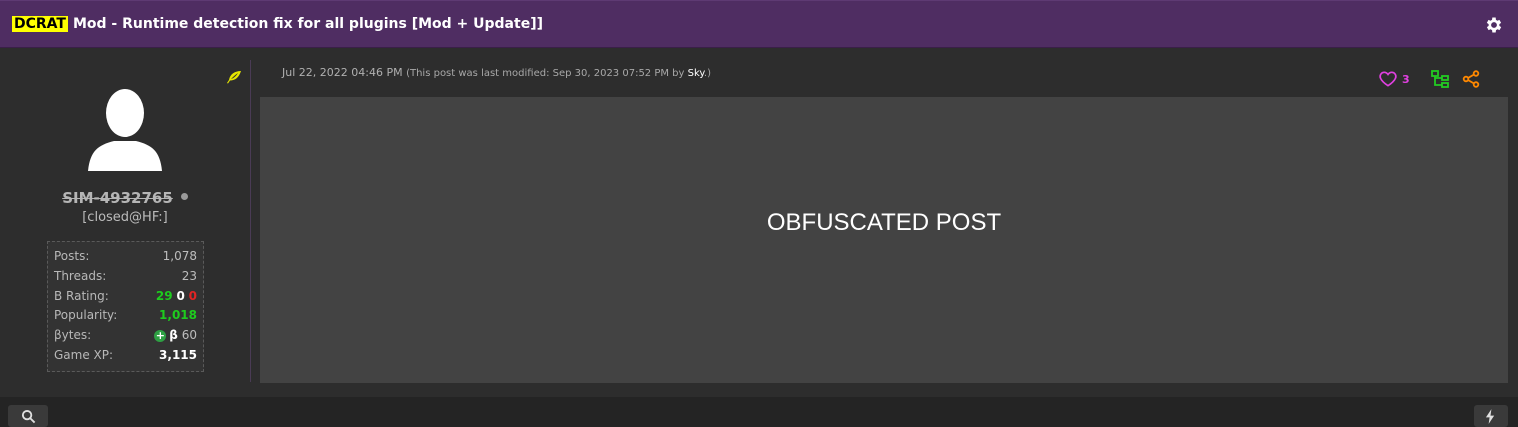  Describe the element at coordinates (189, 277) in the screenshot. I see `stat-value: 23` at that location.